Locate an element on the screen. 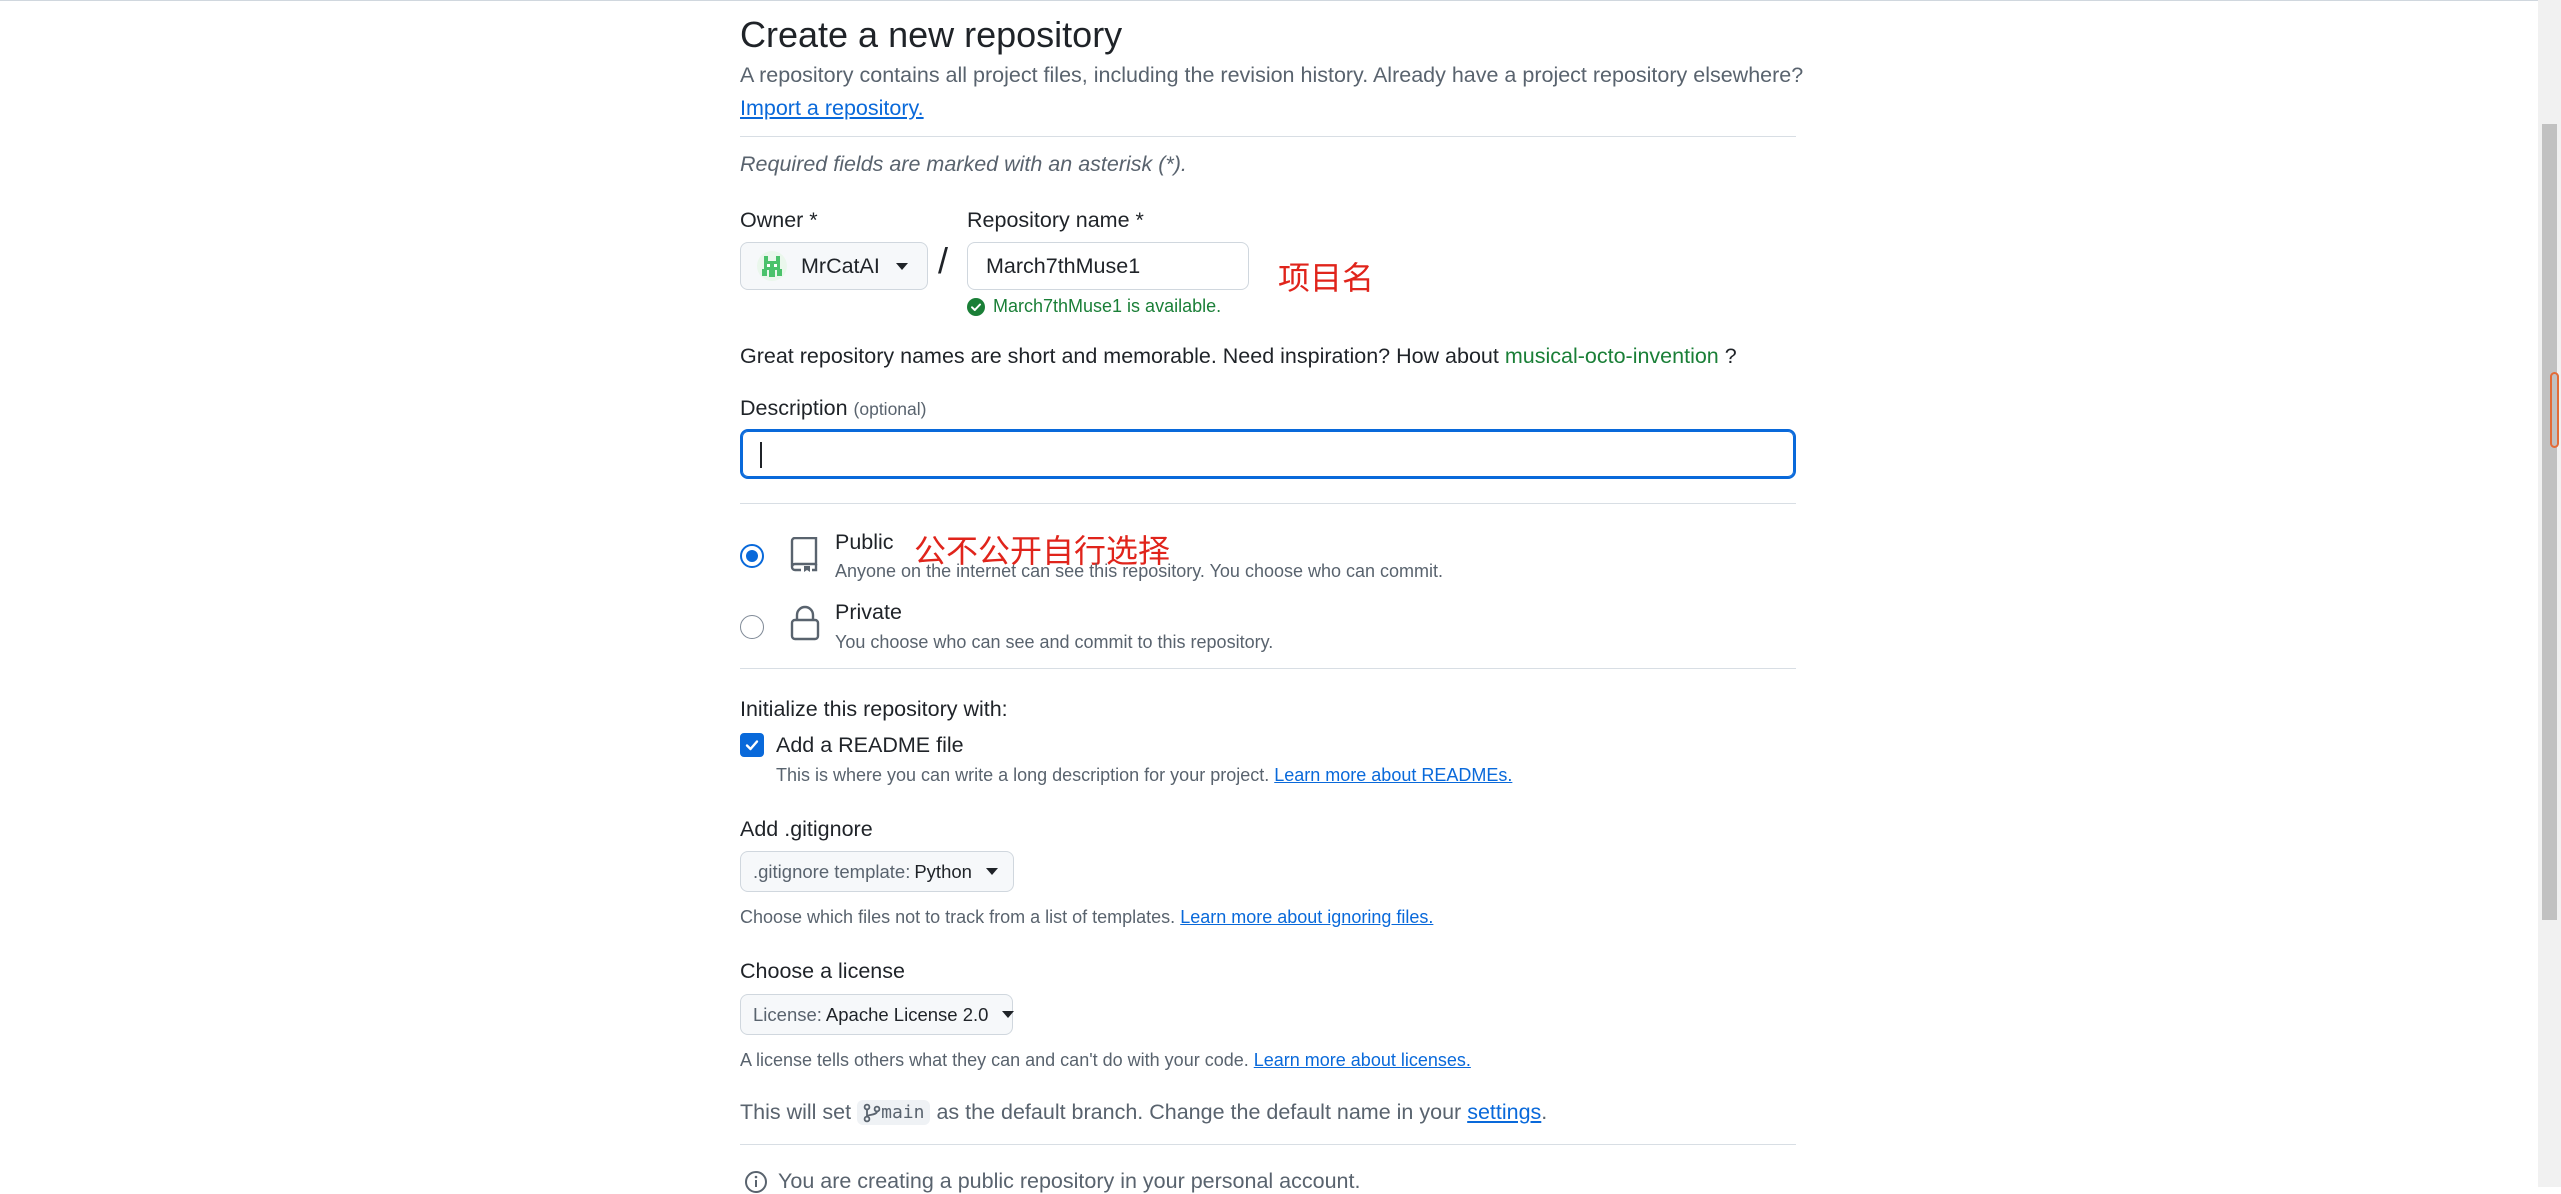  license-heading: Choose a license is located at coordinates (822, 971).